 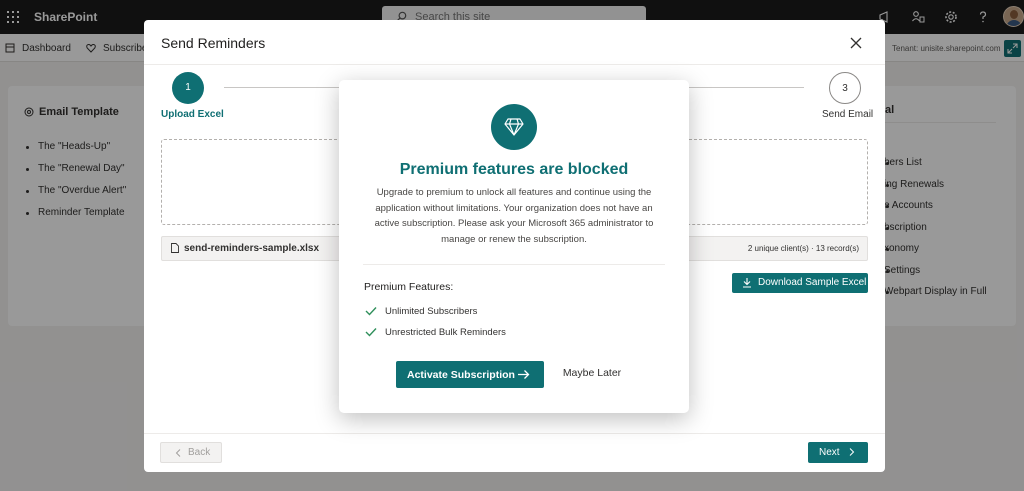 I want to click on feature-label: Unlimited Subscribers, so click(x=431, y=311).